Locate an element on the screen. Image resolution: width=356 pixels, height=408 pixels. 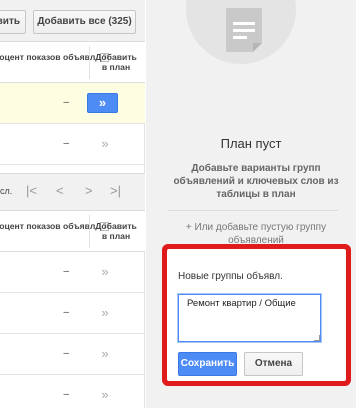
save-button: Сохранить is located at coordinates (207, 364).